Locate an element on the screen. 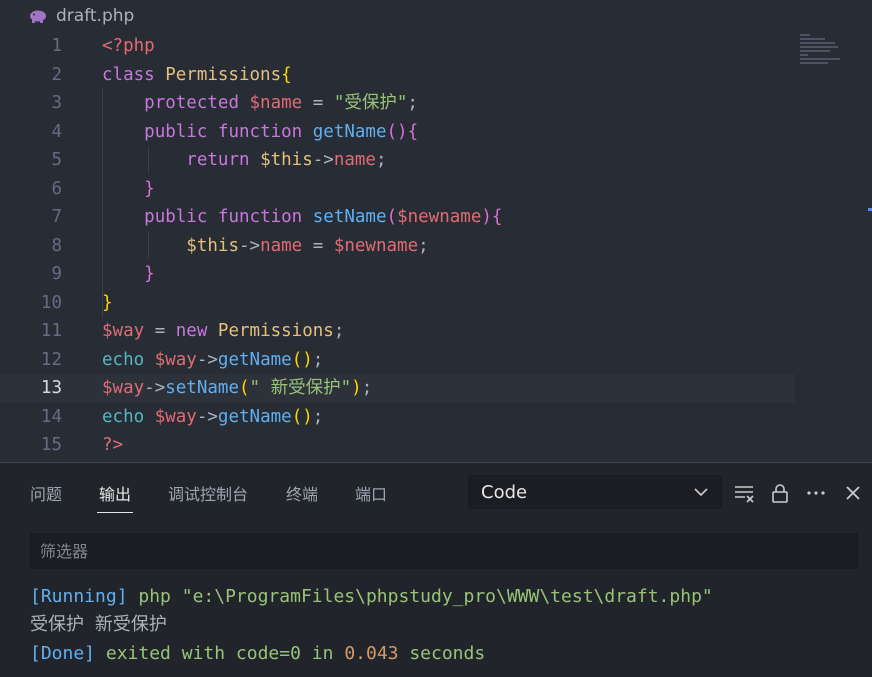 This screenshot has height=677, width=872. filter-input is located at coordinates (430, 551).